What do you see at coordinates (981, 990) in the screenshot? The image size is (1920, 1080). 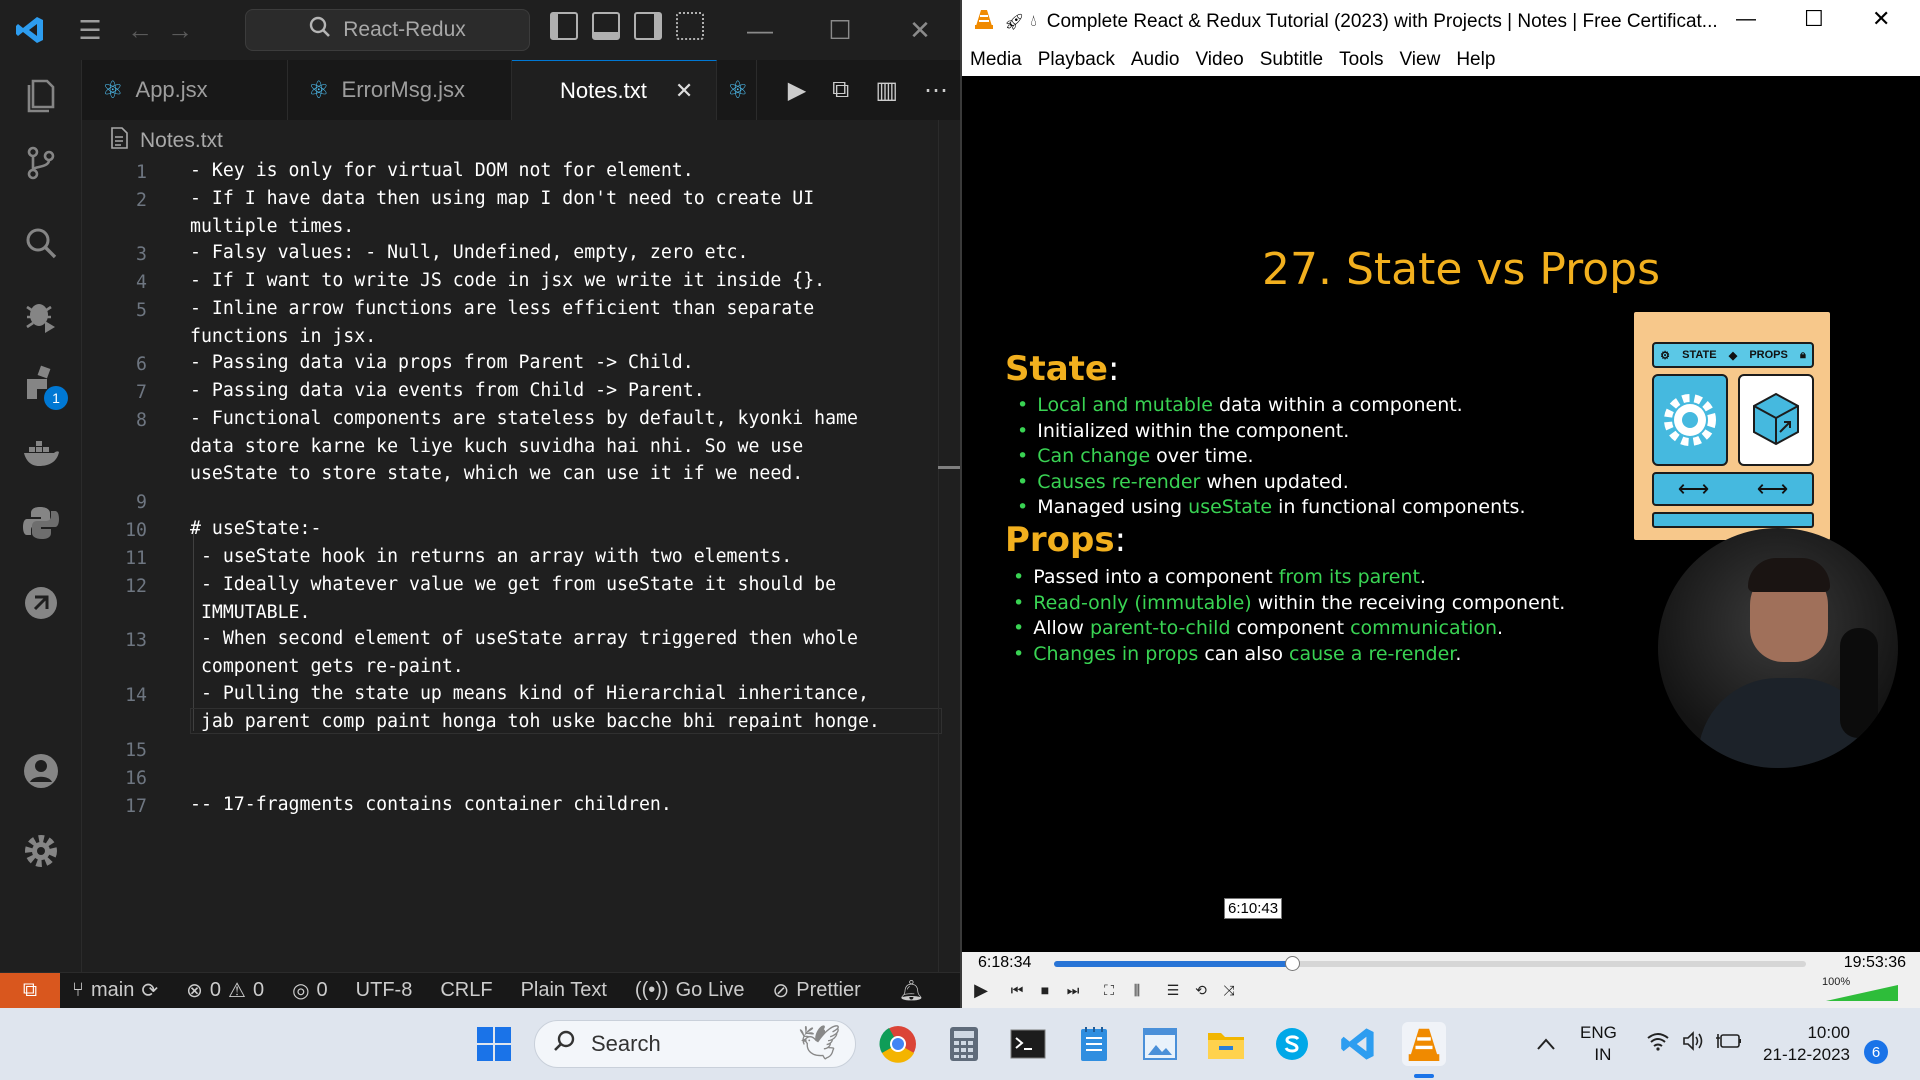 I see `play-icon: ▶` at bounding box center [981, 990].